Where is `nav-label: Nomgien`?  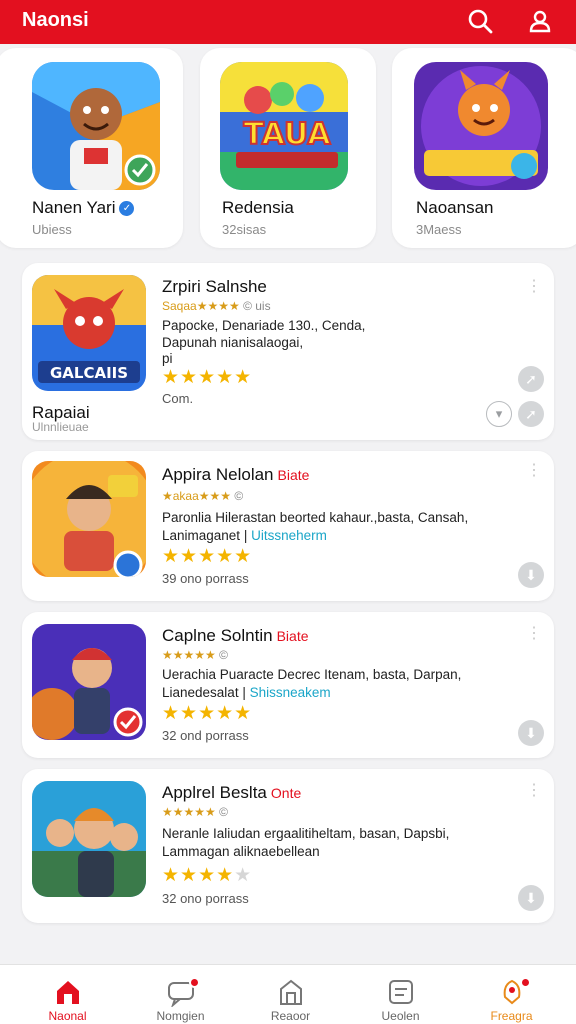
nav-label: Nomgien is located at coordinates (180, 1016).